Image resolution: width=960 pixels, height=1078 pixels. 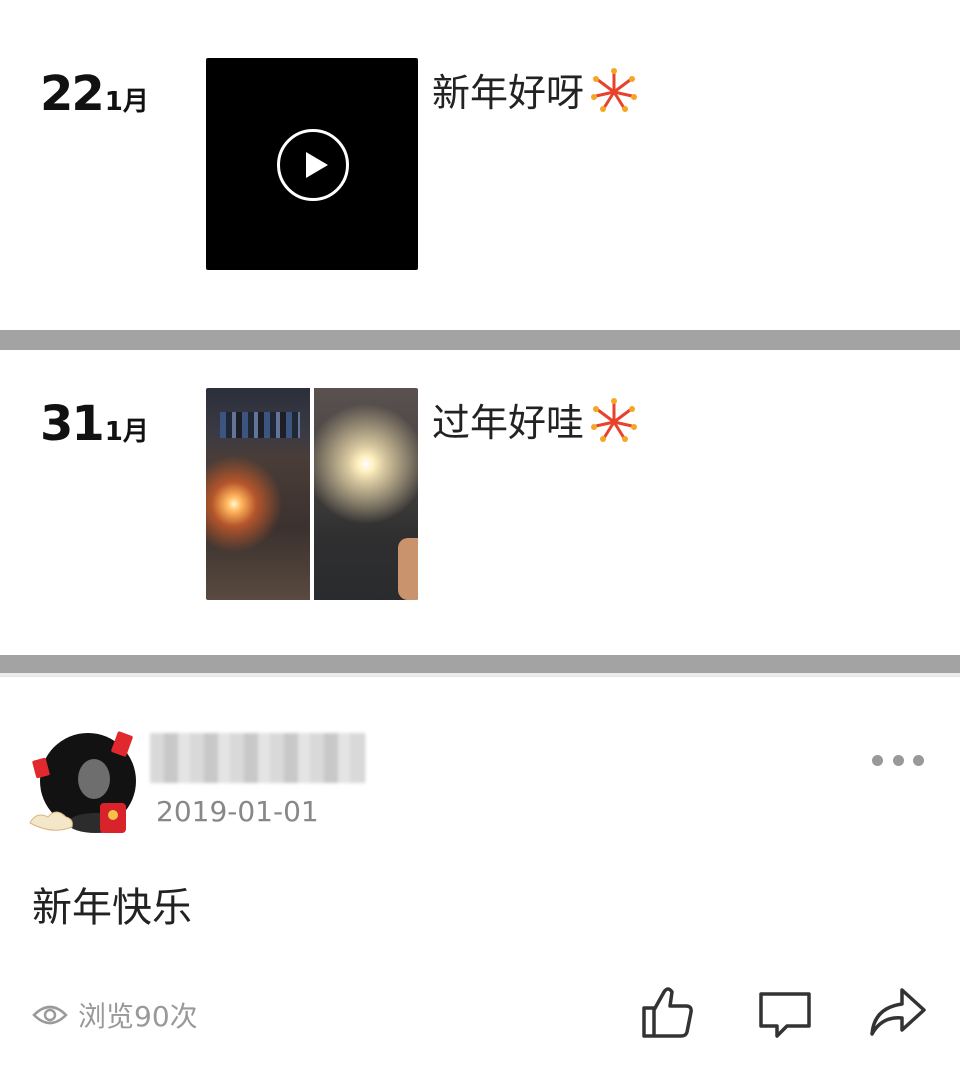 I want to click on post-caption-text: 新年好呀, so click(x=508, y=93).